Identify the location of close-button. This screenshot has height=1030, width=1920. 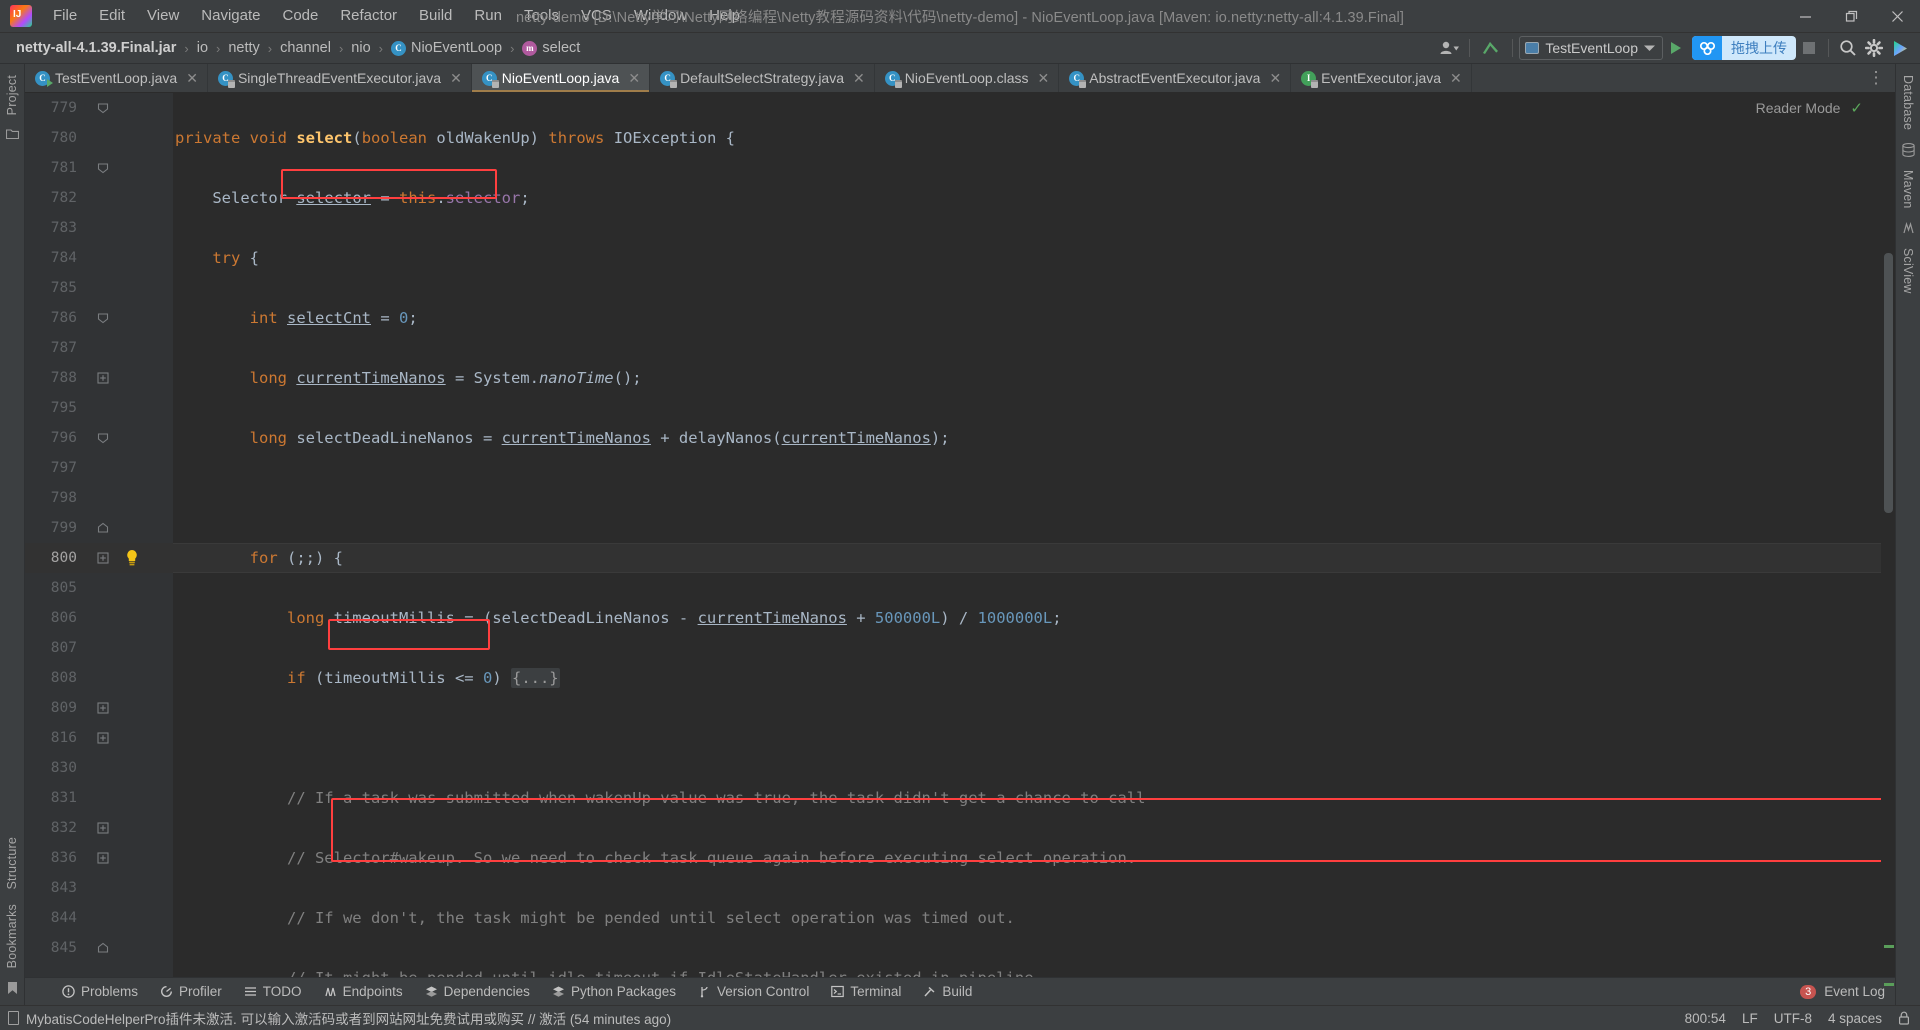
(1897, 16).